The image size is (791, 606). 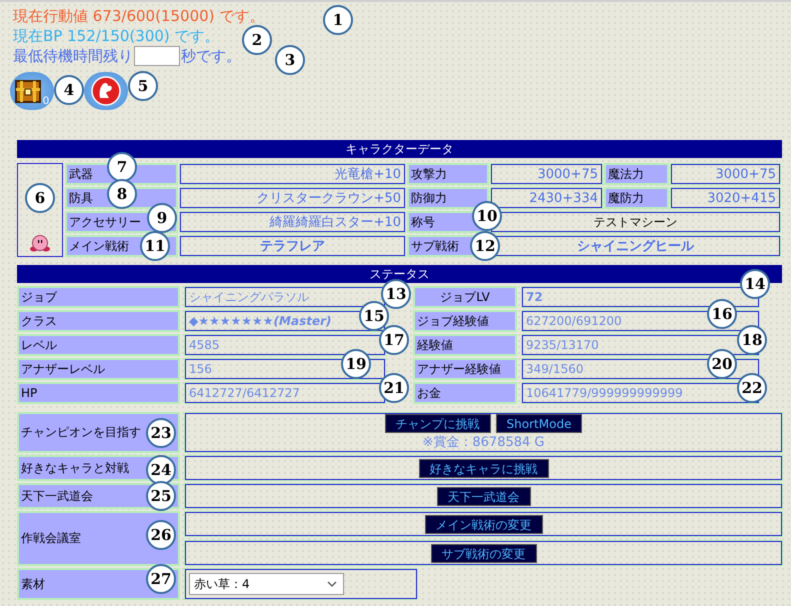 I want to click on action-label: 好きなキャラと対戦, so click(x=75, y=468).